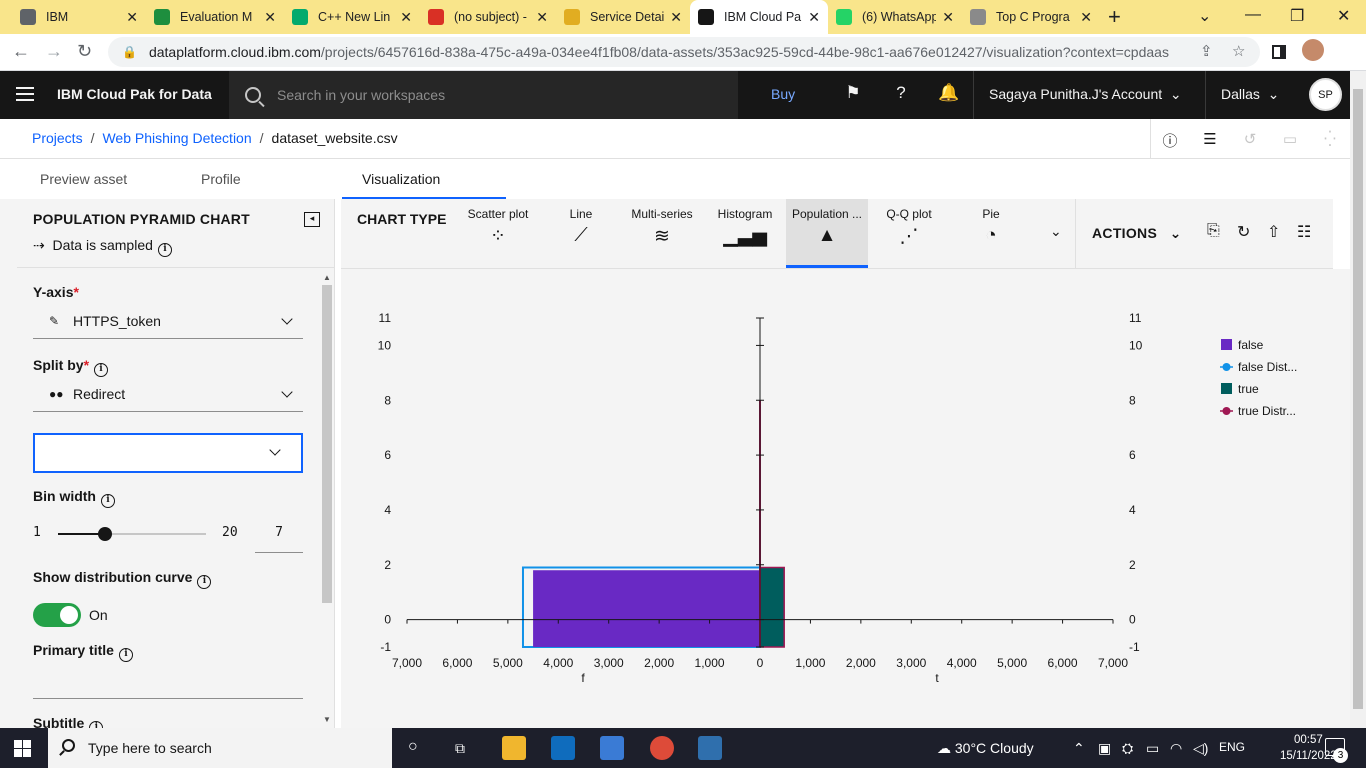 The width and height of the screenshot is (1366, 768). What do you see at coordinates (436, 17) in the screenshot?
I see `gmail-icon` at bounding box center [436, 17].